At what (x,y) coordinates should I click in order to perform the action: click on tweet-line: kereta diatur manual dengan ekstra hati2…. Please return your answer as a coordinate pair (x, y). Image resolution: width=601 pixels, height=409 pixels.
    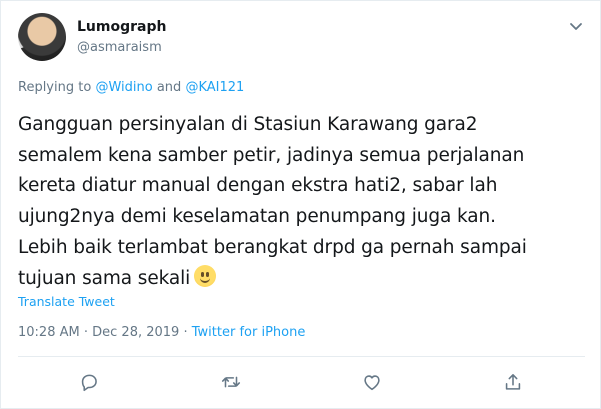
    Looking at the image, I should click on (258, 186).